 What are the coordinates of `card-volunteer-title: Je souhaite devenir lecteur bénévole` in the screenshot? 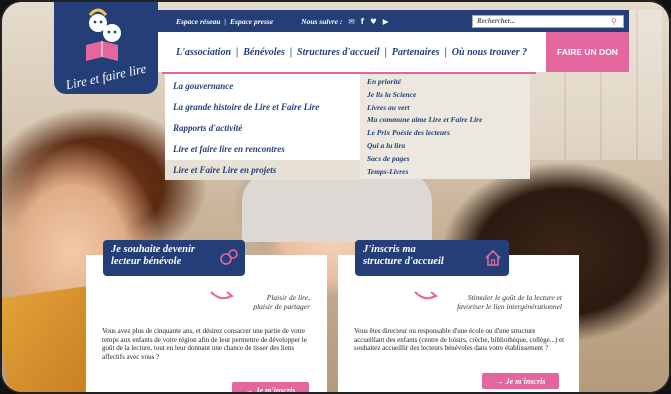 It's located at (174, 258).